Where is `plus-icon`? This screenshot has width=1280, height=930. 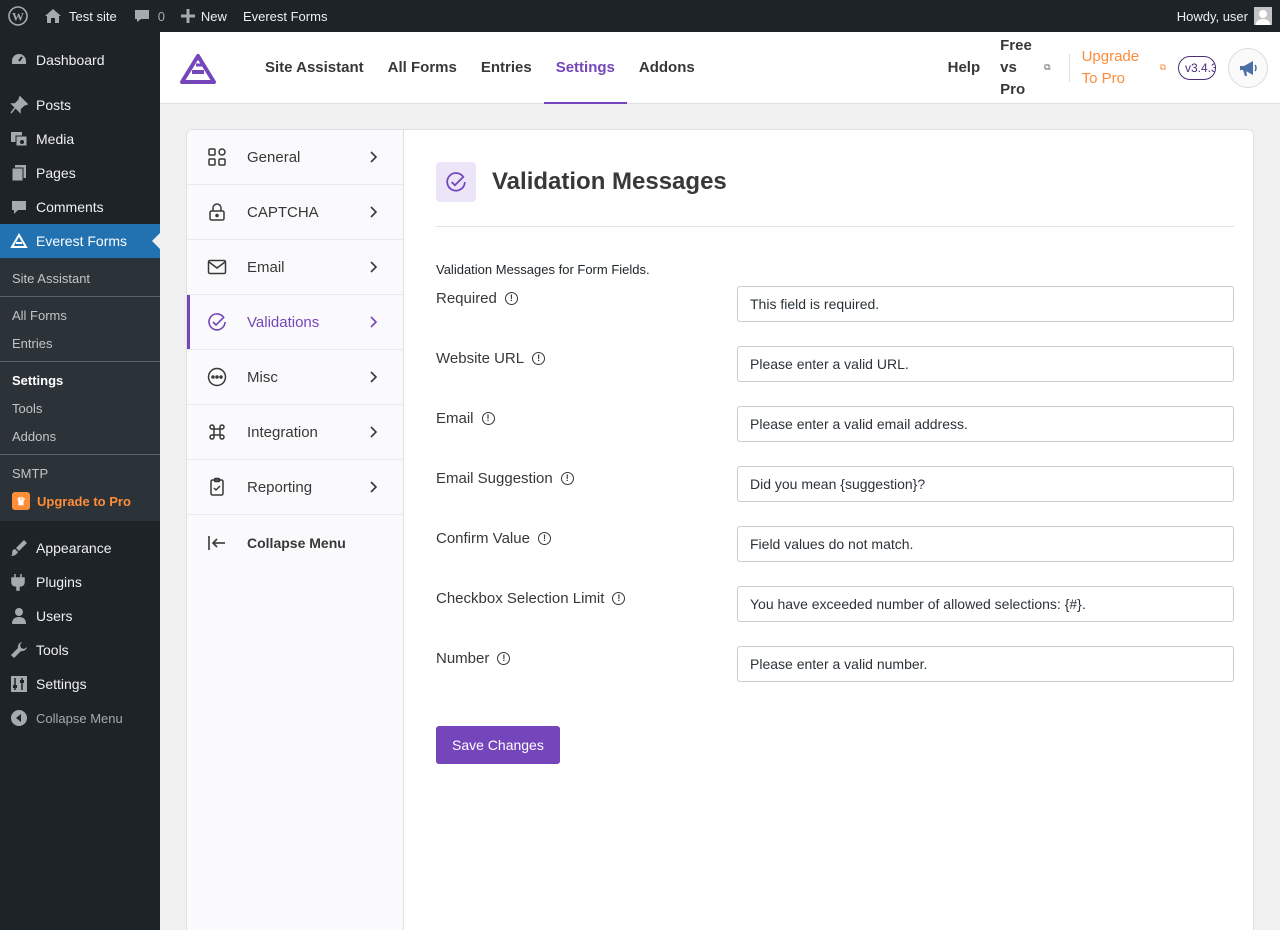
plus-icon is located at coordinates (187, 16).